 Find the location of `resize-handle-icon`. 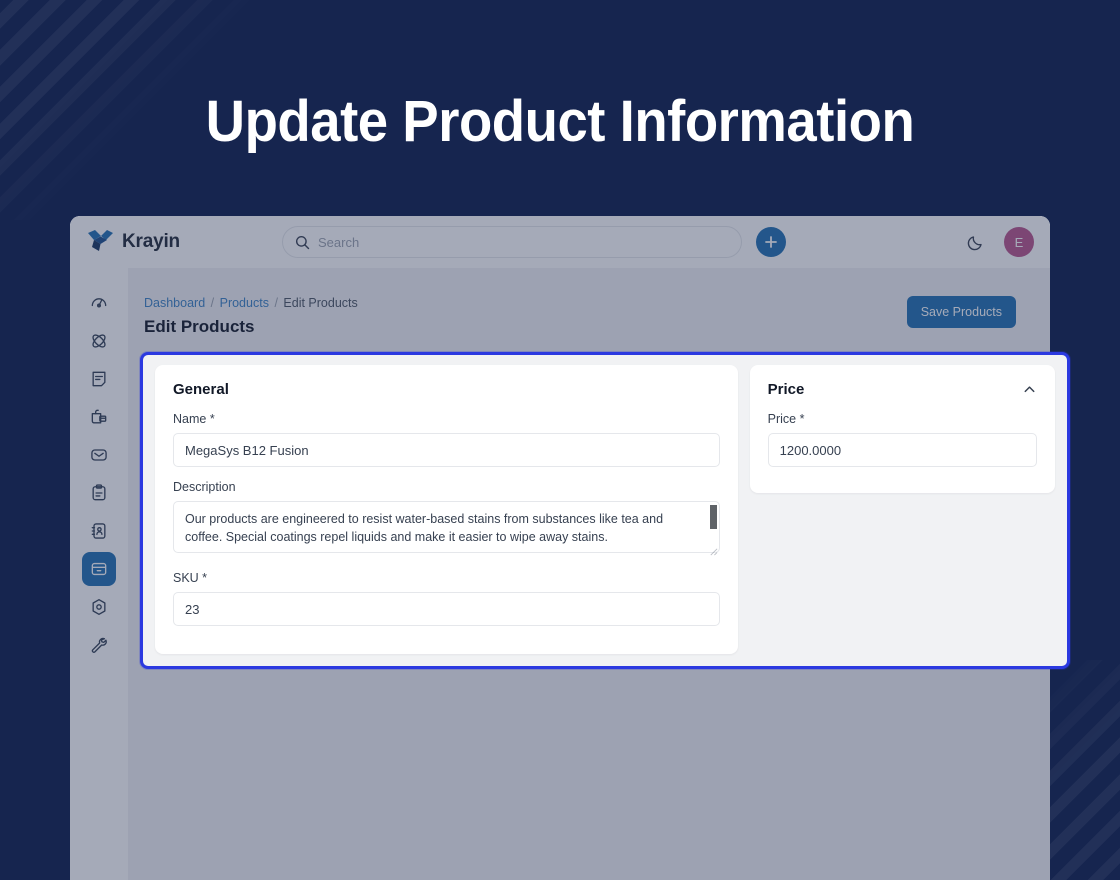

resize-handle-icon is located at coordinates (713, 551).